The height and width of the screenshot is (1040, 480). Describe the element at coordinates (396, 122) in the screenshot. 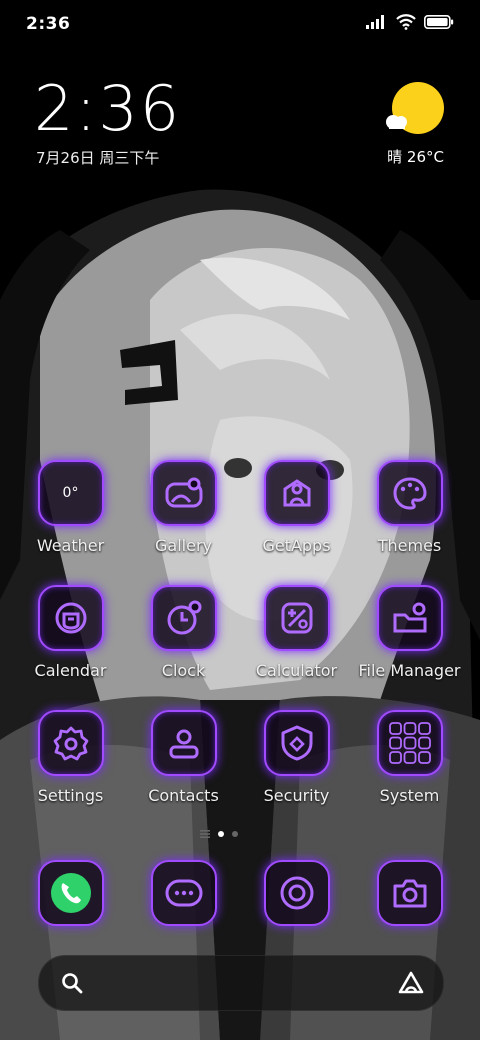

I see `cloud-icon` at that location.